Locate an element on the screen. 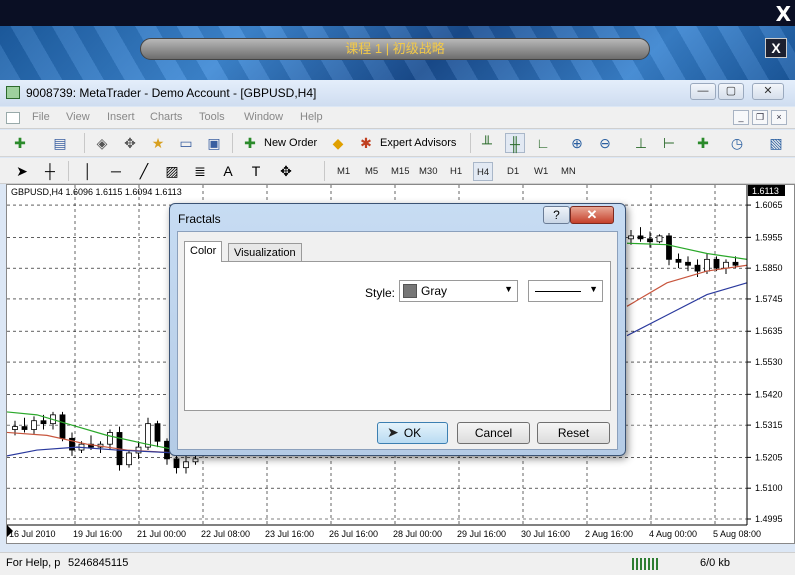  strategy-tester-icon: ▣ is located at coordinates (214, 143).